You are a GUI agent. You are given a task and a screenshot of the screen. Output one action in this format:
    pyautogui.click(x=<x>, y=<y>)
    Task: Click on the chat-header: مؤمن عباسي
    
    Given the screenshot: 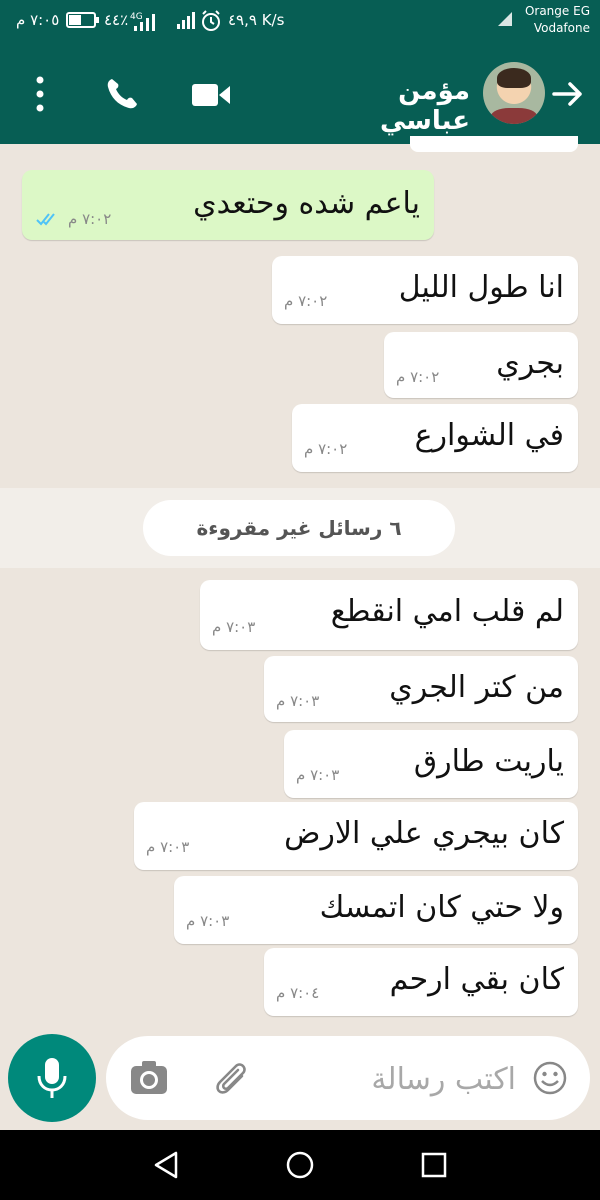 What is the action you would take?
    pyautogui.click(x=300, y=93)
    